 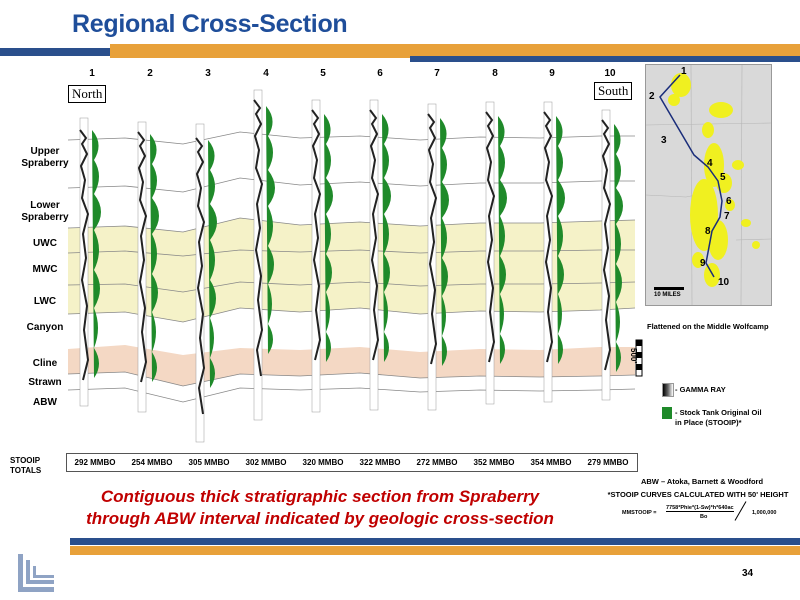 I want to click on location-map: 1 2 3 4 5 6 7 8 9 10 10 MILES, so click(x=708, y=185).